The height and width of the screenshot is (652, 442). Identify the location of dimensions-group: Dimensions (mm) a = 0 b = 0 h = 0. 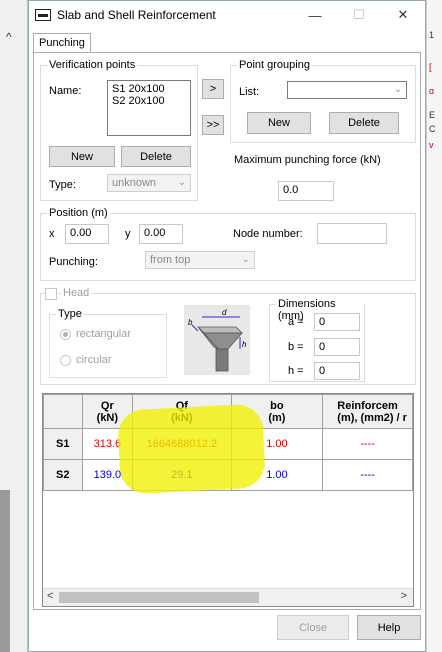
(317, 340).